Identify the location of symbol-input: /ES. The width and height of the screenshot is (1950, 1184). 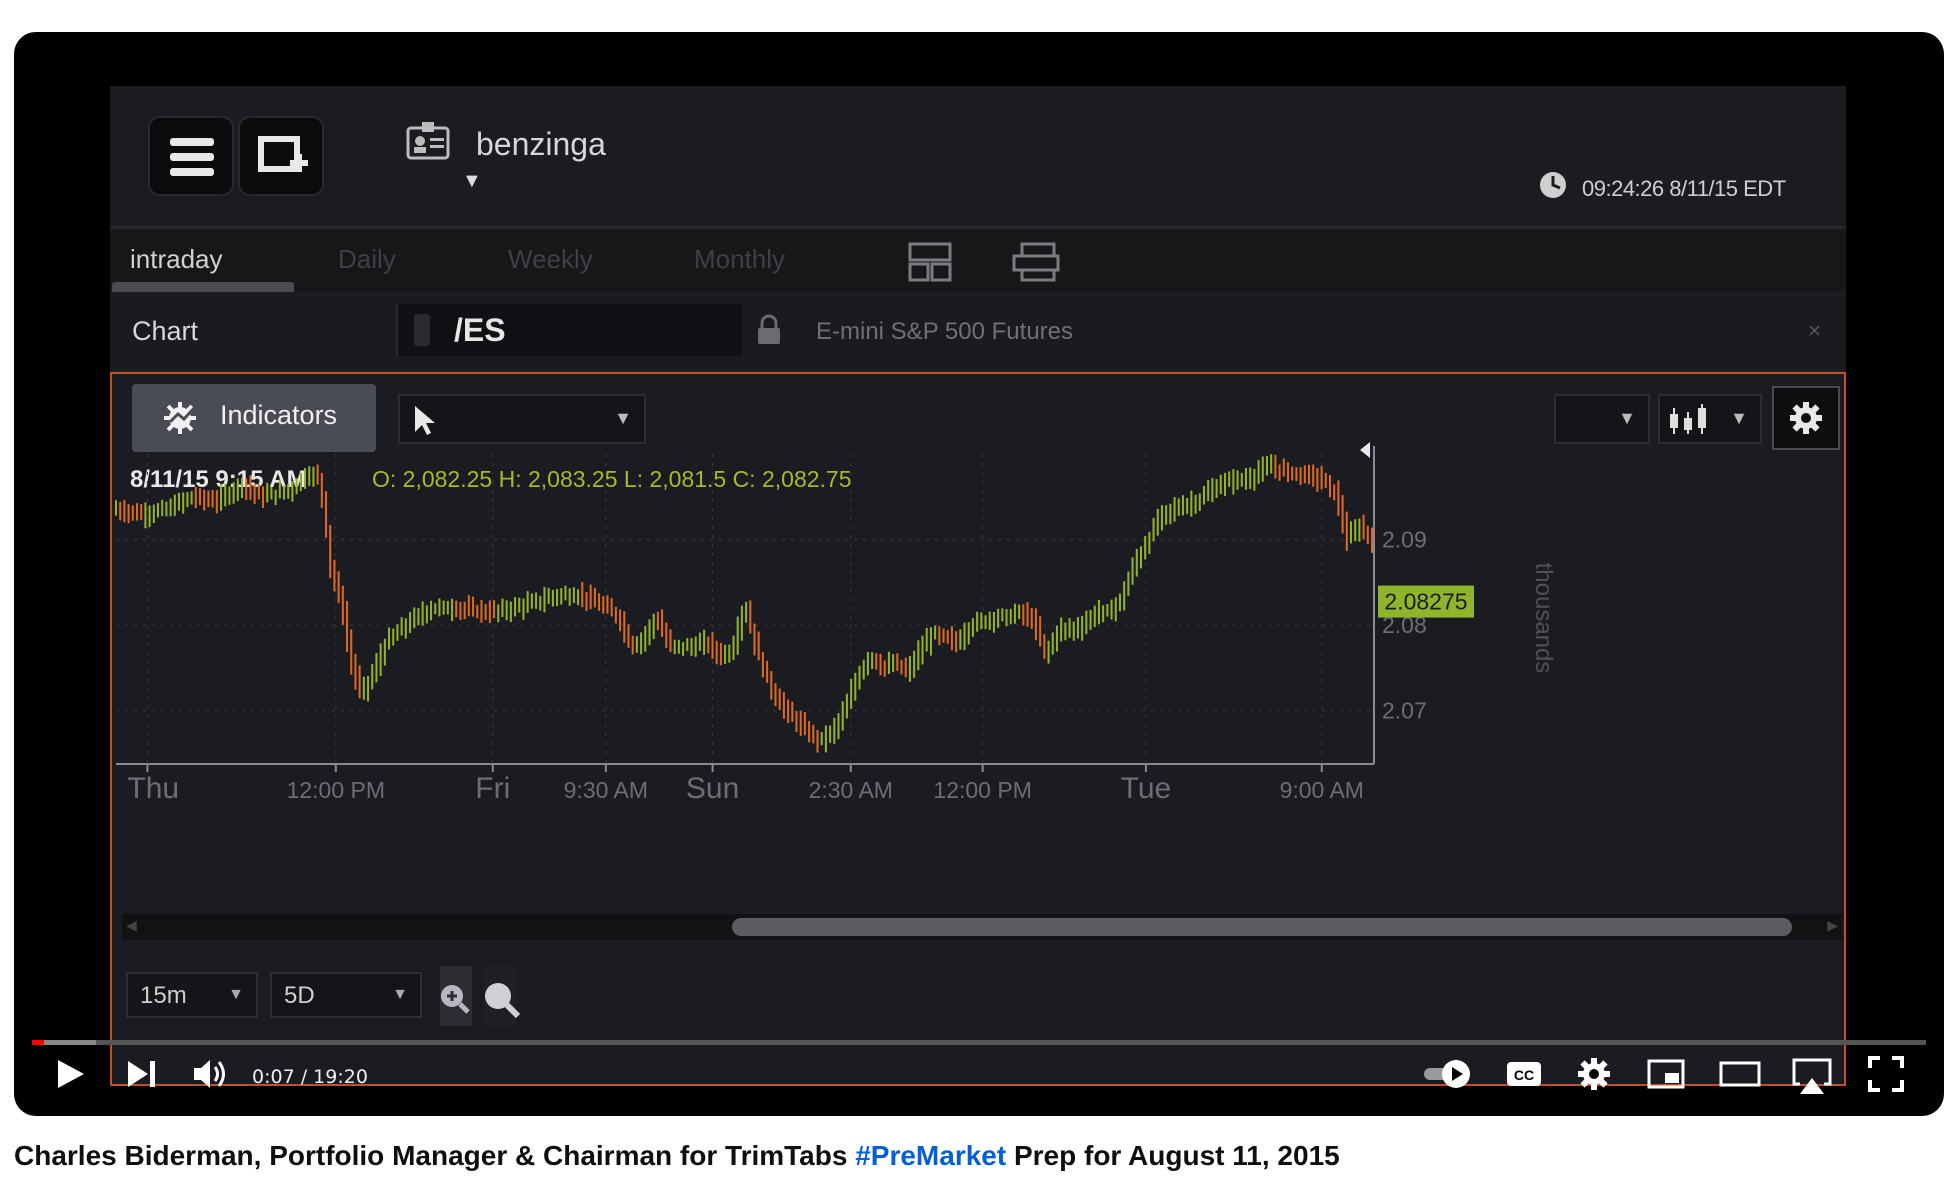
(569, 330).